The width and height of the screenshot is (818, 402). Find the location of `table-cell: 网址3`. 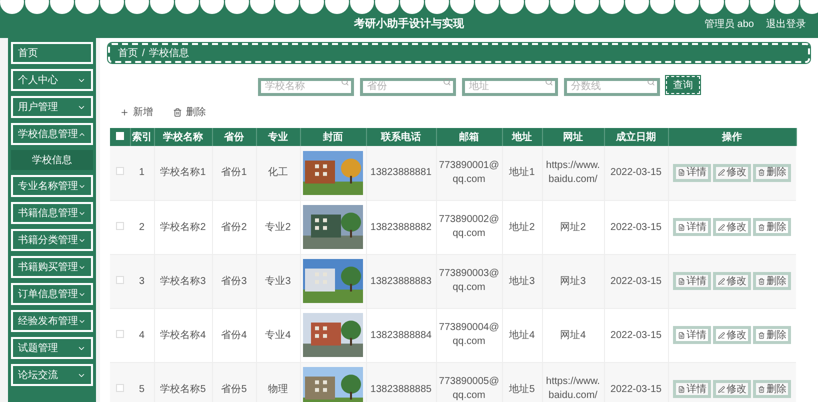

table-cell: 网址3 is located at coordinates (573, 281).